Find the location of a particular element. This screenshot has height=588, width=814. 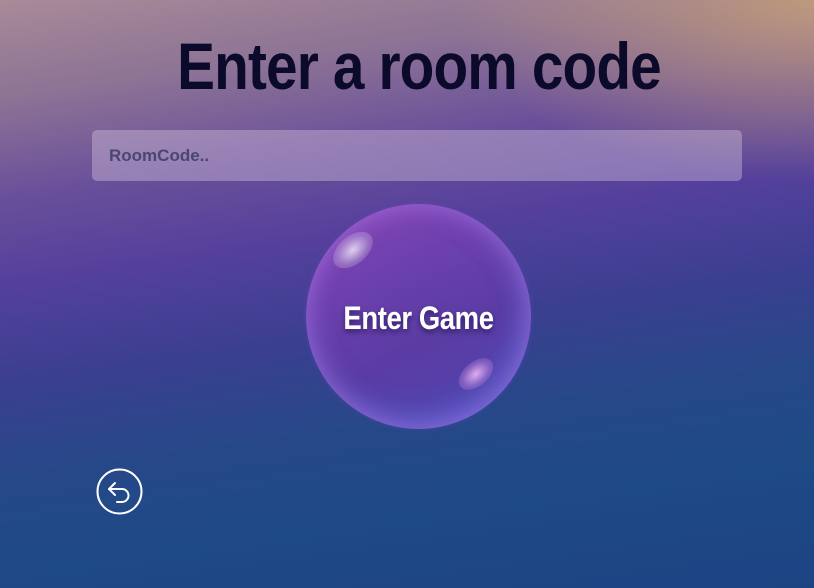

enter-game-button: Enter Game is located at coordinates (418, 316).